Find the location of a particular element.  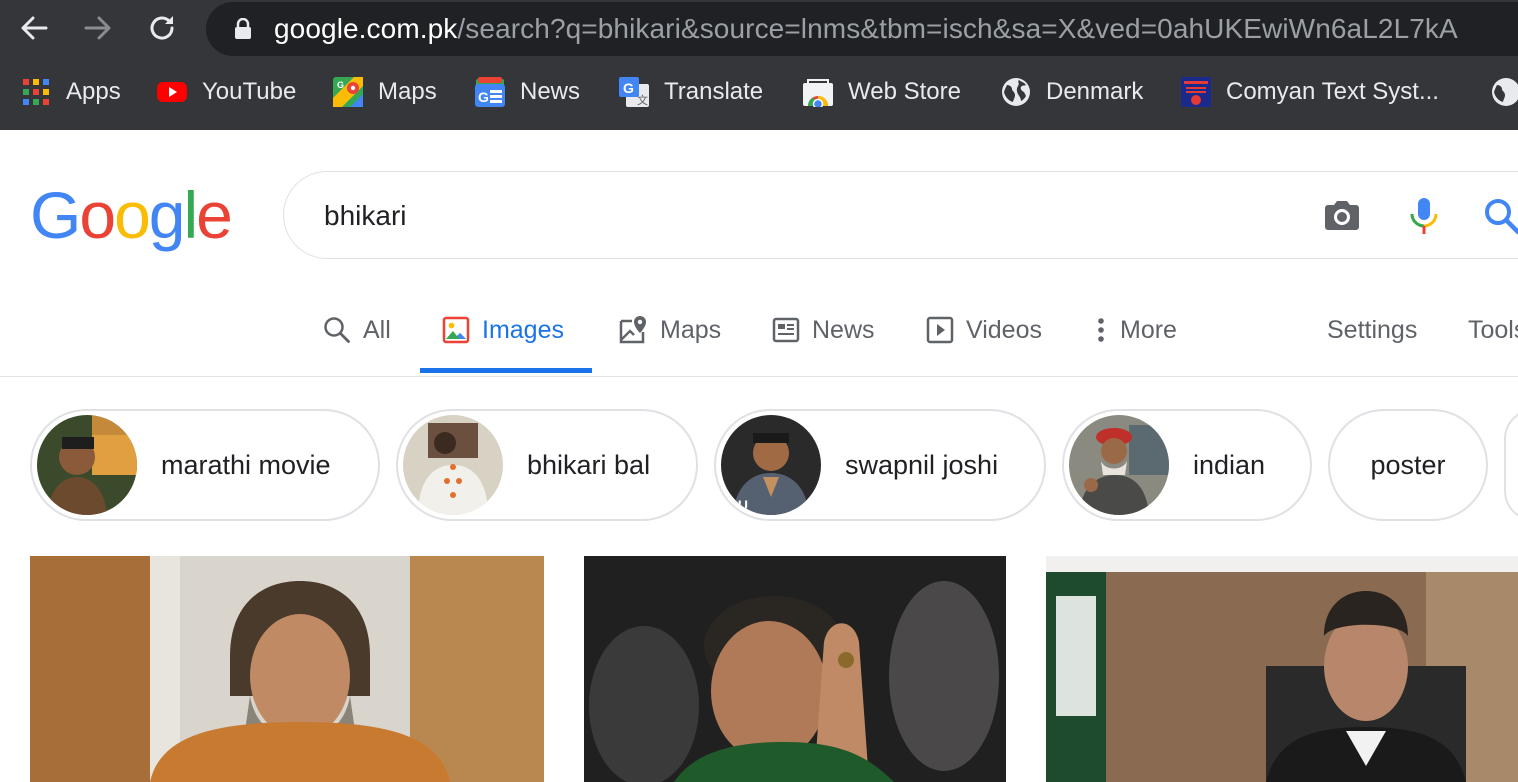

bookmark-denmark: Denmark is located at coordinates (1071, 92).